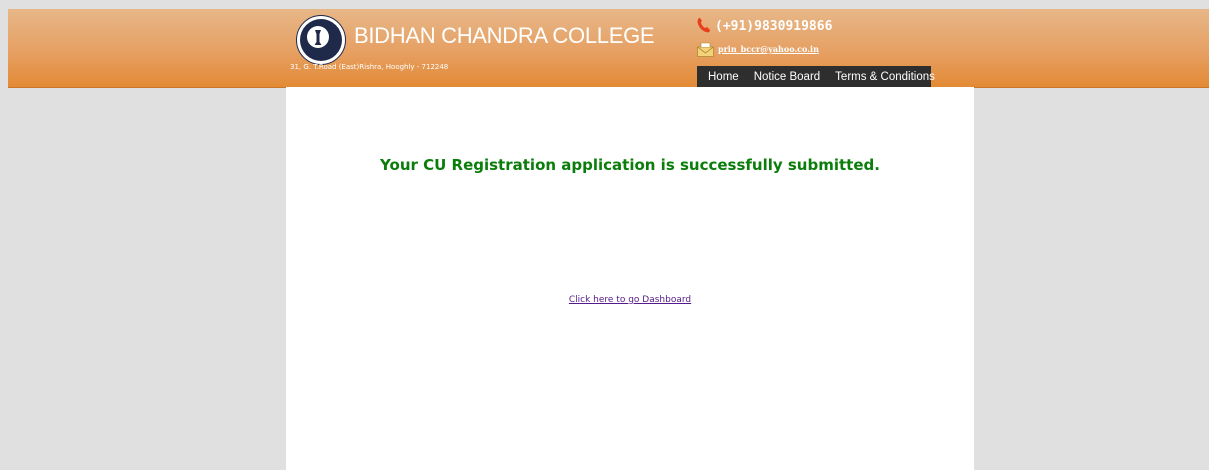 Image resolution: width=1209 pixels, height=470 pixels. I want to click on top-nav: Home Notice Board Terms & Conditions, so click(816, 76).